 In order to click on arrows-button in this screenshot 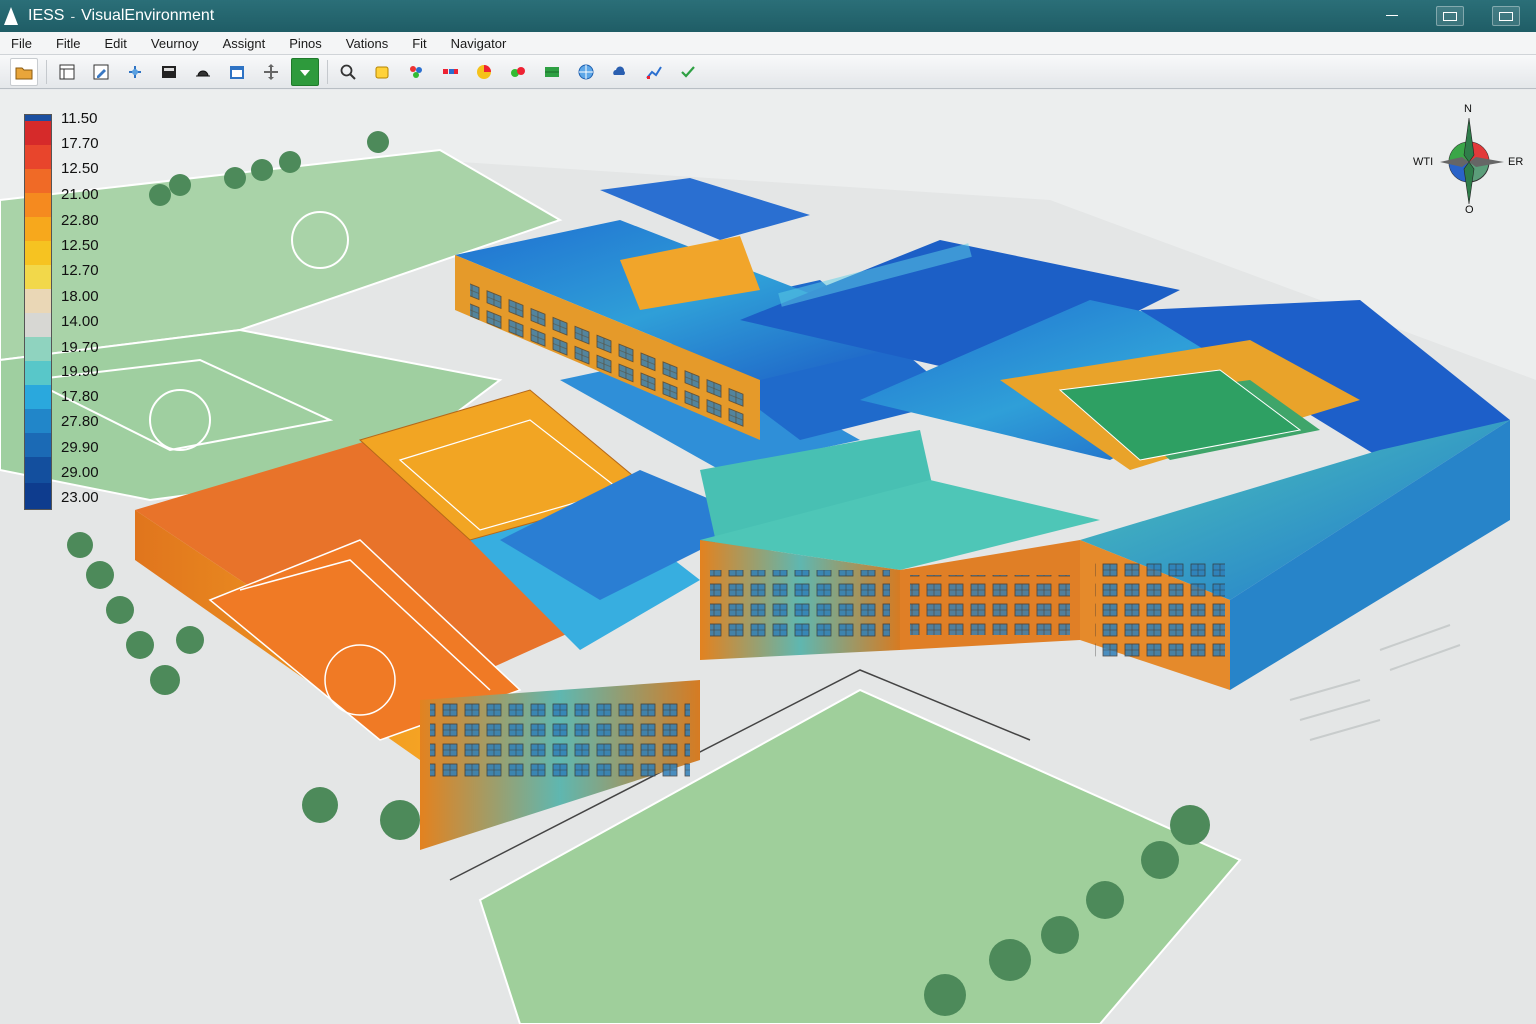, I will do `click(271, 72)`.